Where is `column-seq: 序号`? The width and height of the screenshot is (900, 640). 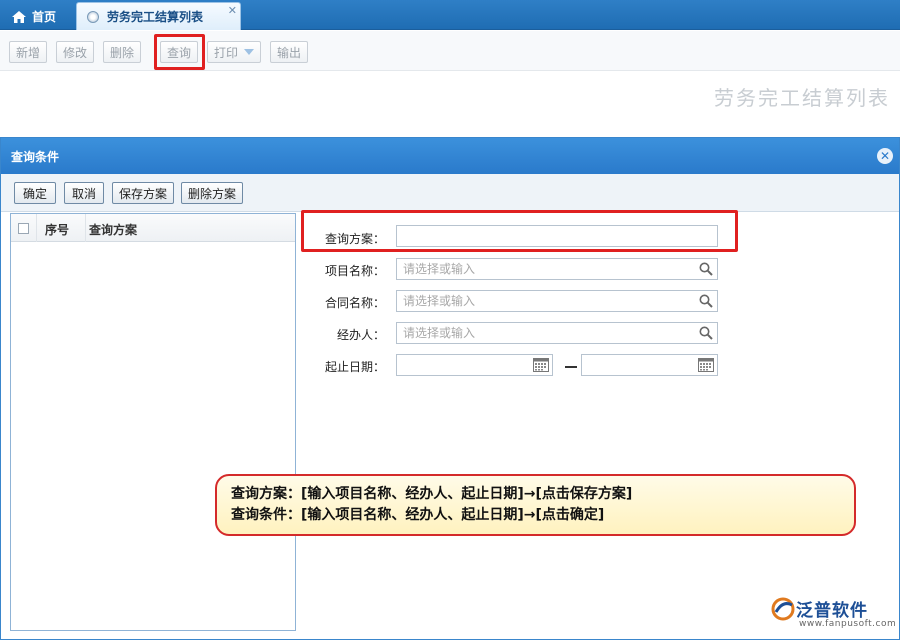
column-seq: 序号 is located at coordinates (57, 230).